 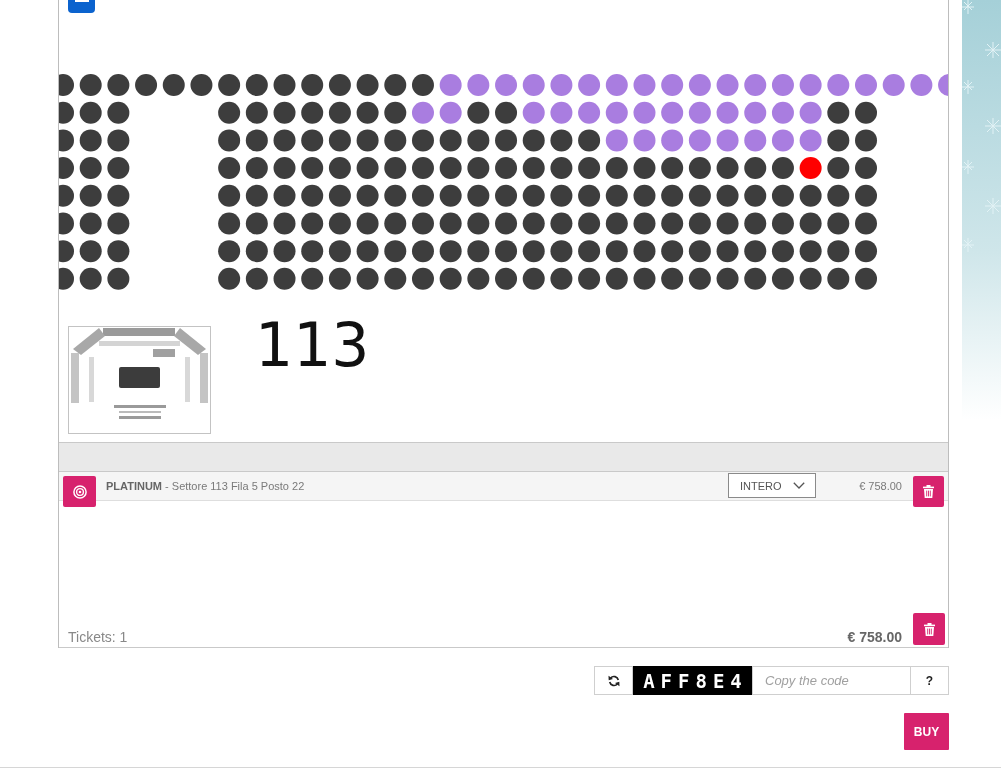 What do you see at coordinates (206, 486) in the screenshot?
I see `ticket-description: PLATINUM - Settore 113 Fila 5 Posto 22` at bounding box center [206, 486].